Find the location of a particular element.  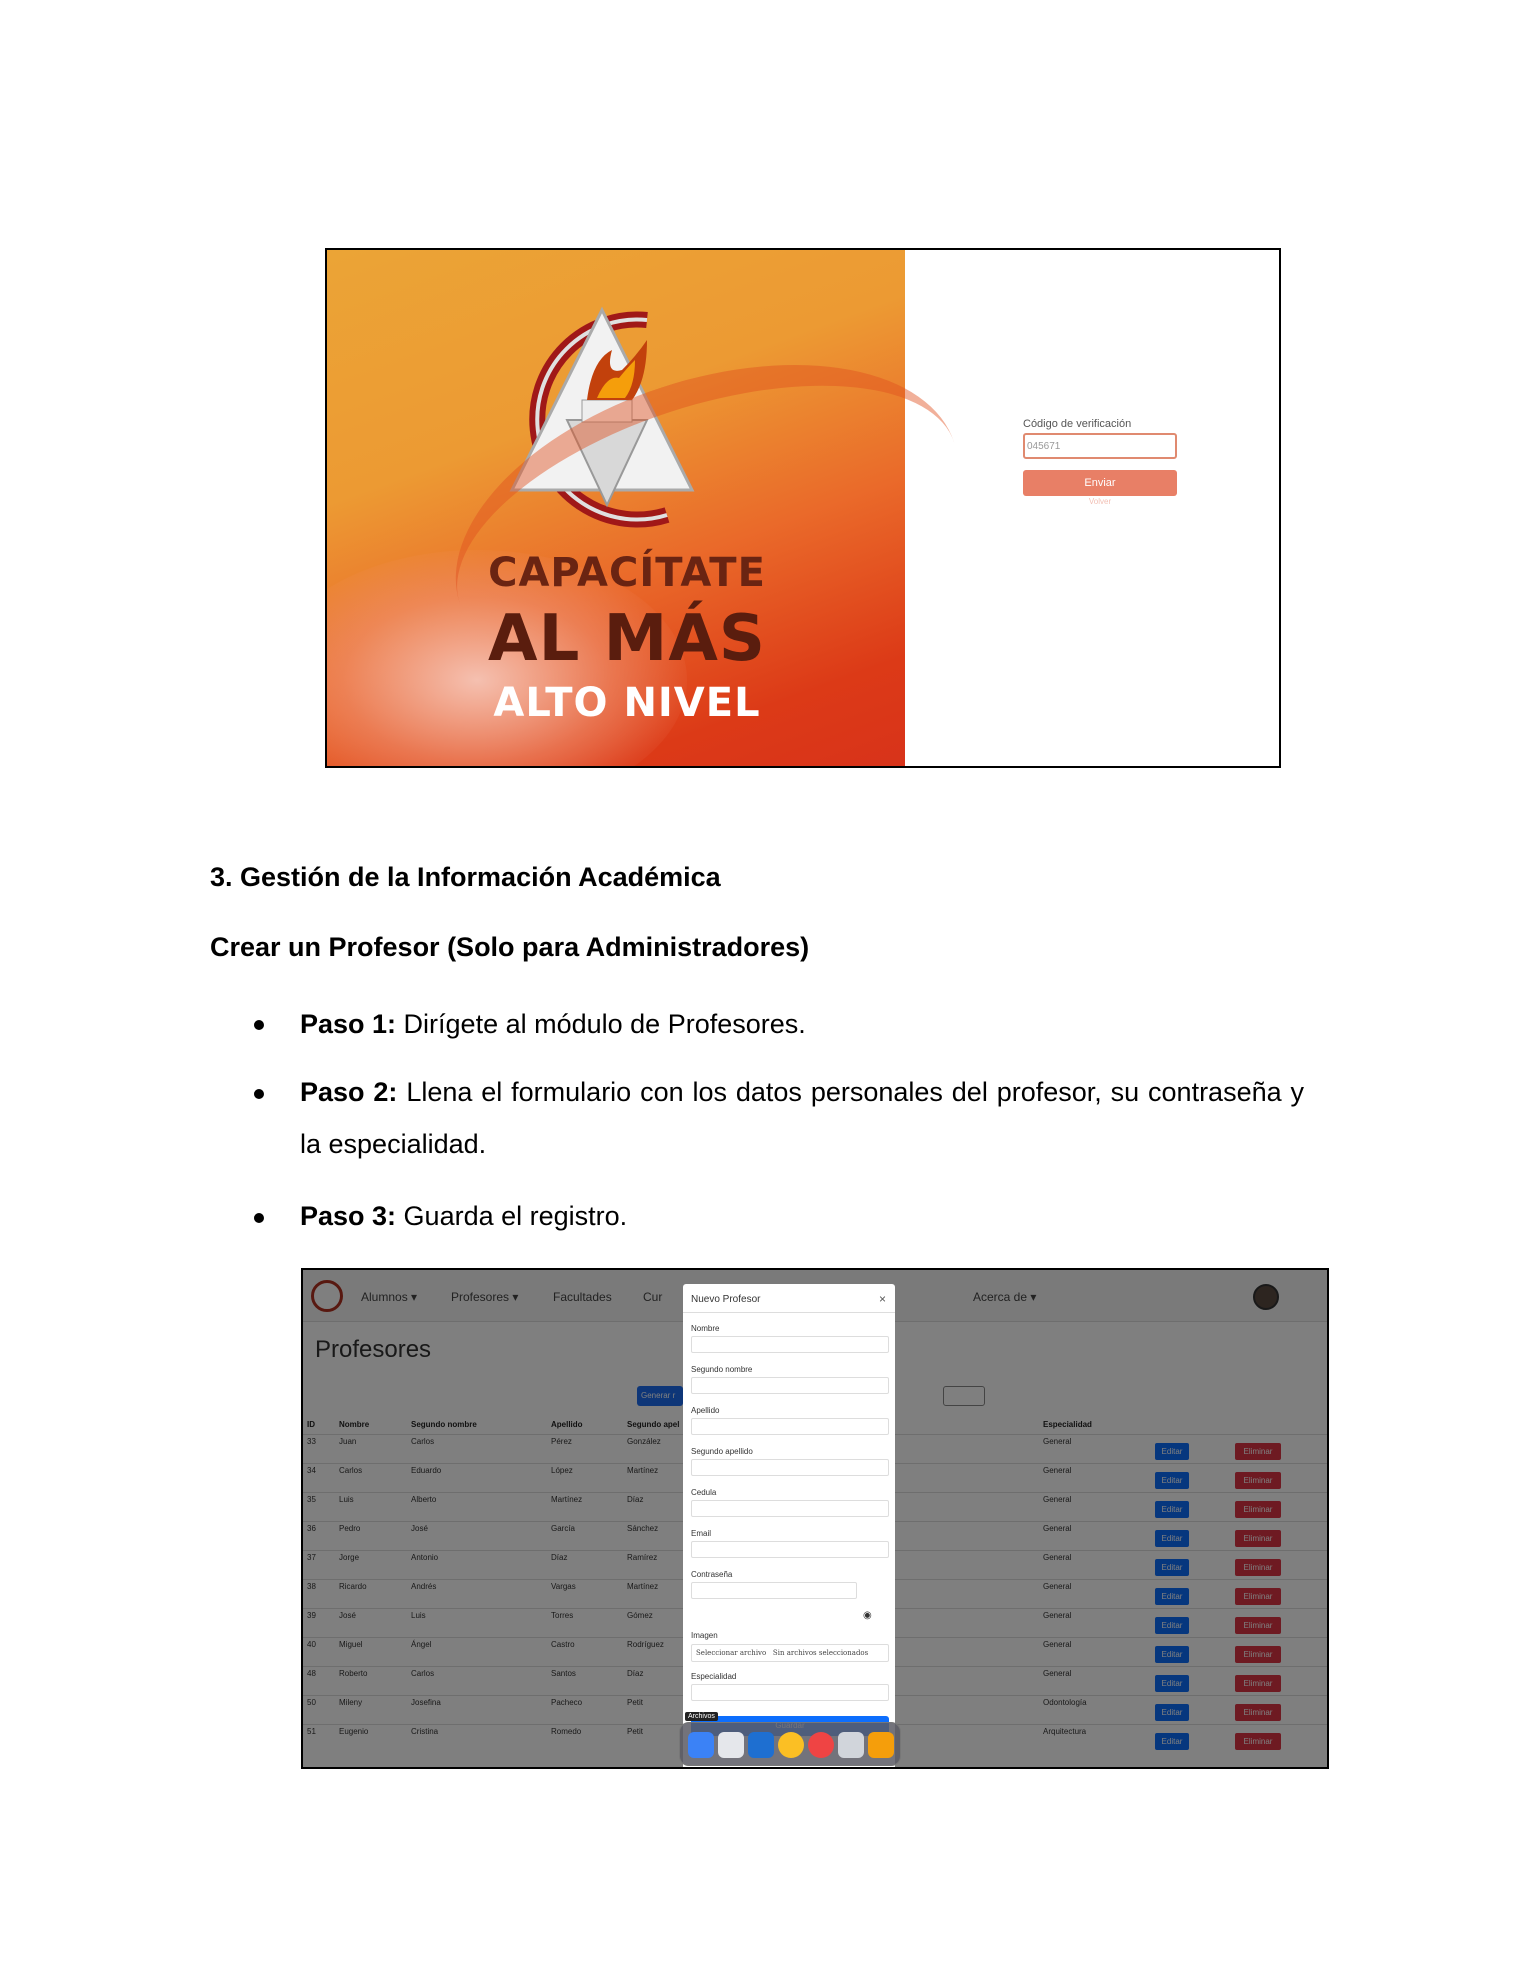

file-status: Sin archivos seleccionados is located at coordinates (820, 1653).